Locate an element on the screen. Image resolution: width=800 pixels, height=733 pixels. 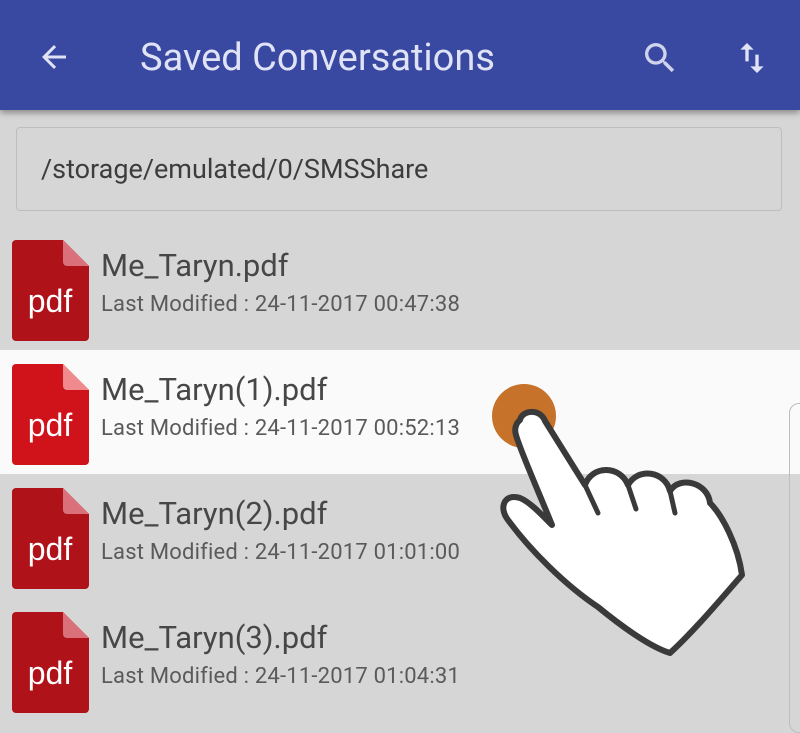
storage-path-field: /storage/emulated/0/SMSShare is located at coordinates (399, 169).